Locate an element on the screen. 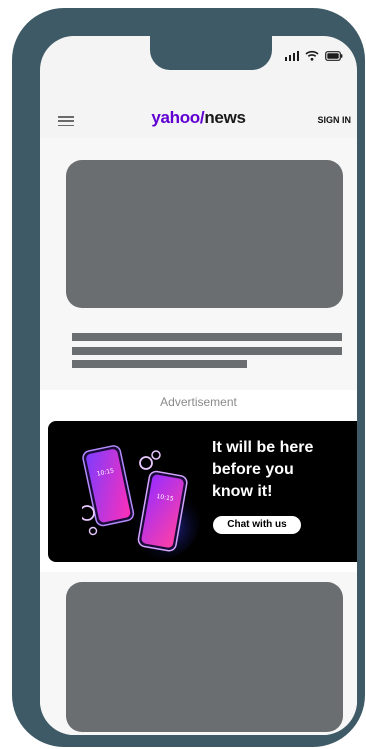 The height and width of the screenshot is (749, 366). brand-logo: yahoo/news is located at coordinates (198, 118).